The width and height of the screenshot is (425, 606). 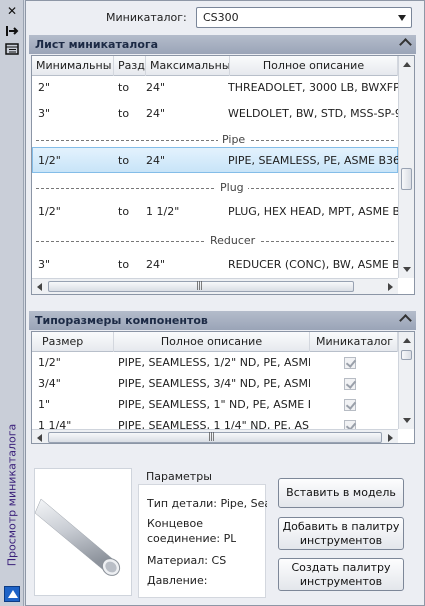 I want to click on table-row: 3/4" PIPE, SEAMLESS, 3/4" ND, PE, ASME, so click(x=215, y=383).